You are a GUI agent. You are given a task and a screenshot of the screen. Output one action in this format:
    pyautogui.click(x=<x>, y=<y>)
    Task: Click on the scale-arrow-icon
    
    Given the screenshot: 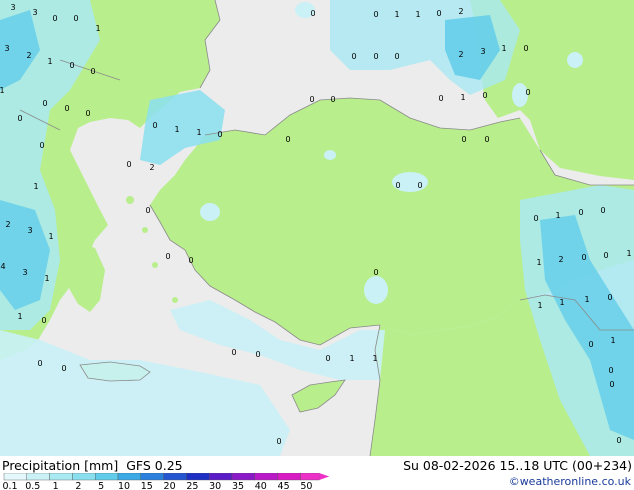 What is the action you would take?
    pyautogui.click(x=324, y=476)
    